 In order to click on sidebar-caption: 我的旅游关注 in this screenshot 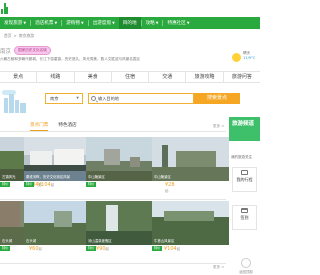, I will do `click(241, 157)`.